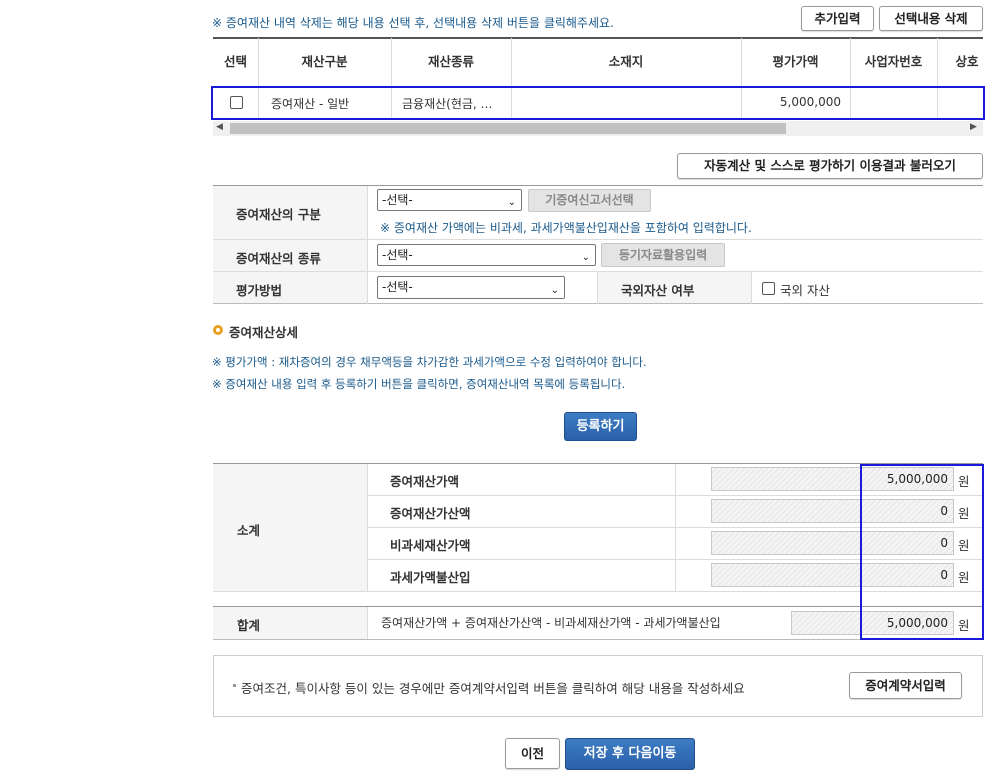 Image resolution: width=1001 pixels, height=777 pixels. Describe the element at coordinates (893, 61) in the screenshot. I see `col-header-biz-no: 사업자번호` at that location.